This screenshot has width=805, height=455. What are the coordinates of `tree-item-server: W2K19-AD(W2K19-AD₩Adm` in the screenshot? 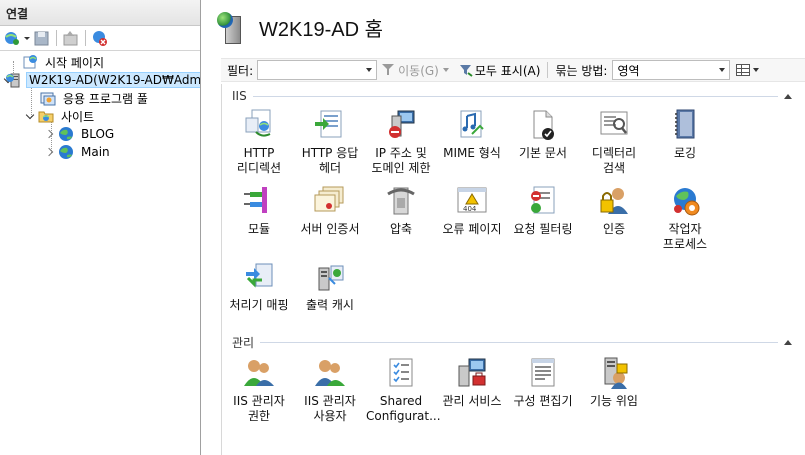 It's located at (100, 80).